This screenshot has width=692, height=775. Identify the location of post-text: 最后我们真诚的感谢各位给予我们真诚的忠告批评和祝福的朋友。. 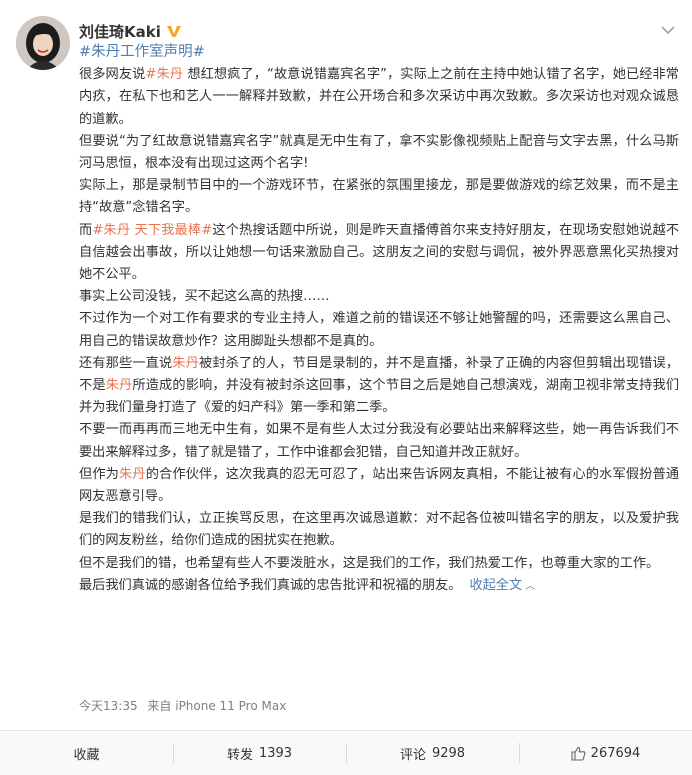
(270, 585).